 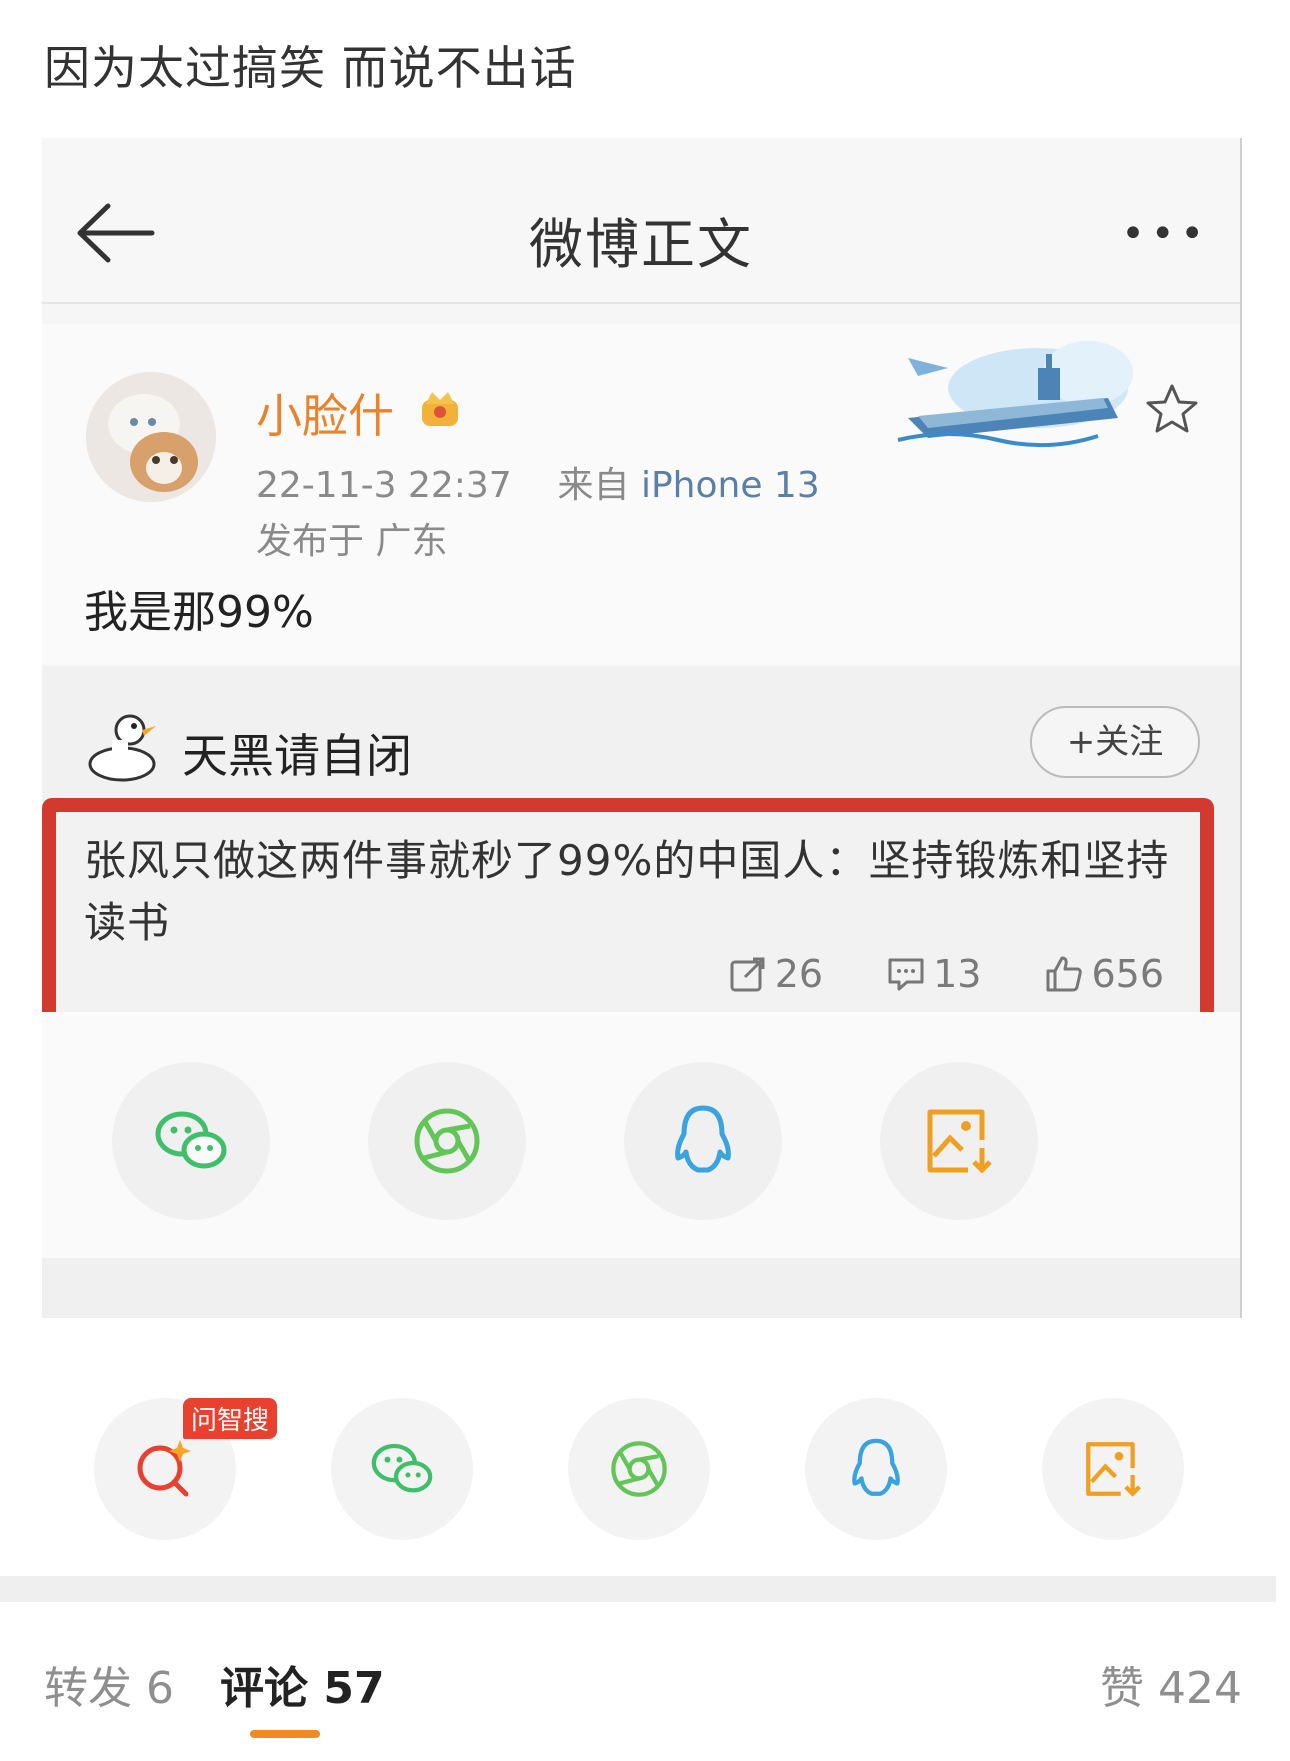 What do you see at coordinates (538, 482) in the screenshot?
I see `post-meta: 22-11-3 22:37 来自 iPhone 13` at bounding box center [538, 482].